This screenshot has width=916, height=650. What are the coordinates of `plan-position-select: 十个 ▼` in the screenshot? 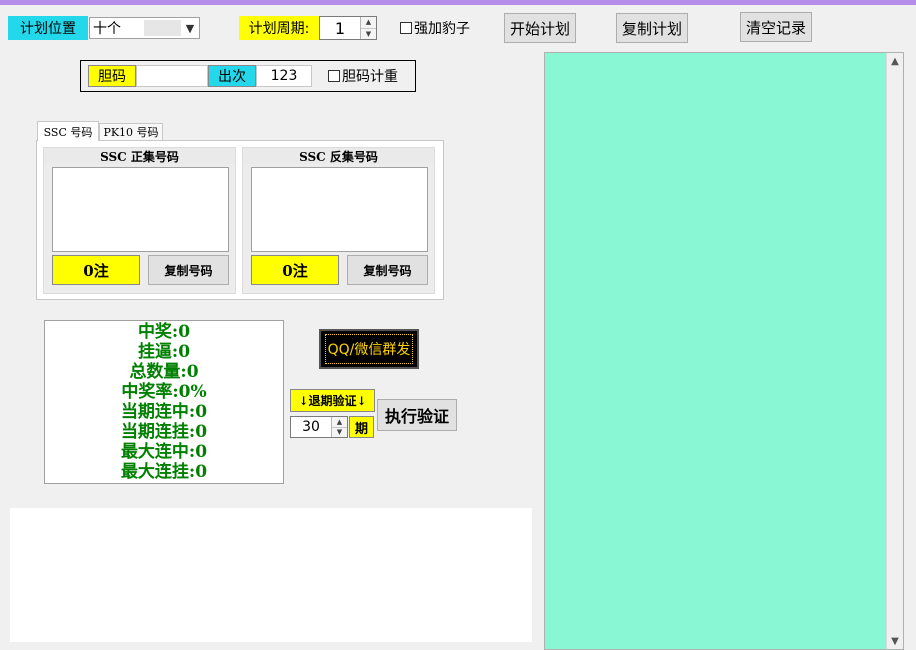 It's located at (144, 28).